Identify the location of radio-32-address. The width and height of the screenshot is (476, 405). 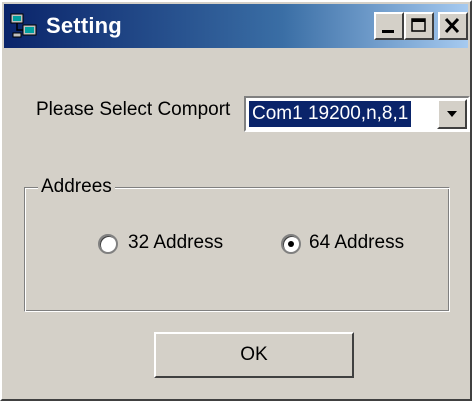
(108, 244).